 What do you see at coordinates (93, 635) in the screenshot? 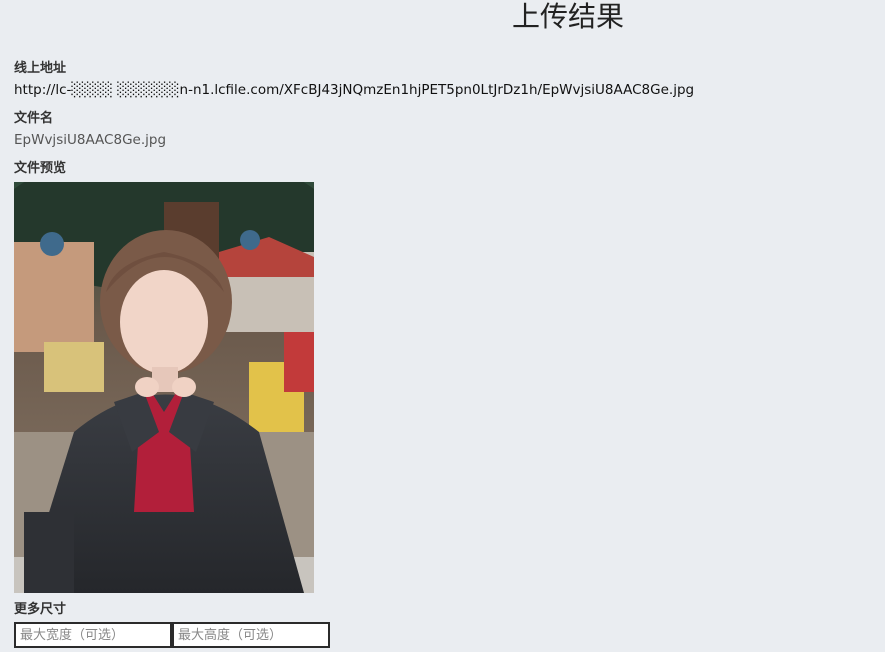
I see `max-width-input` at bounding box center [93, 635].